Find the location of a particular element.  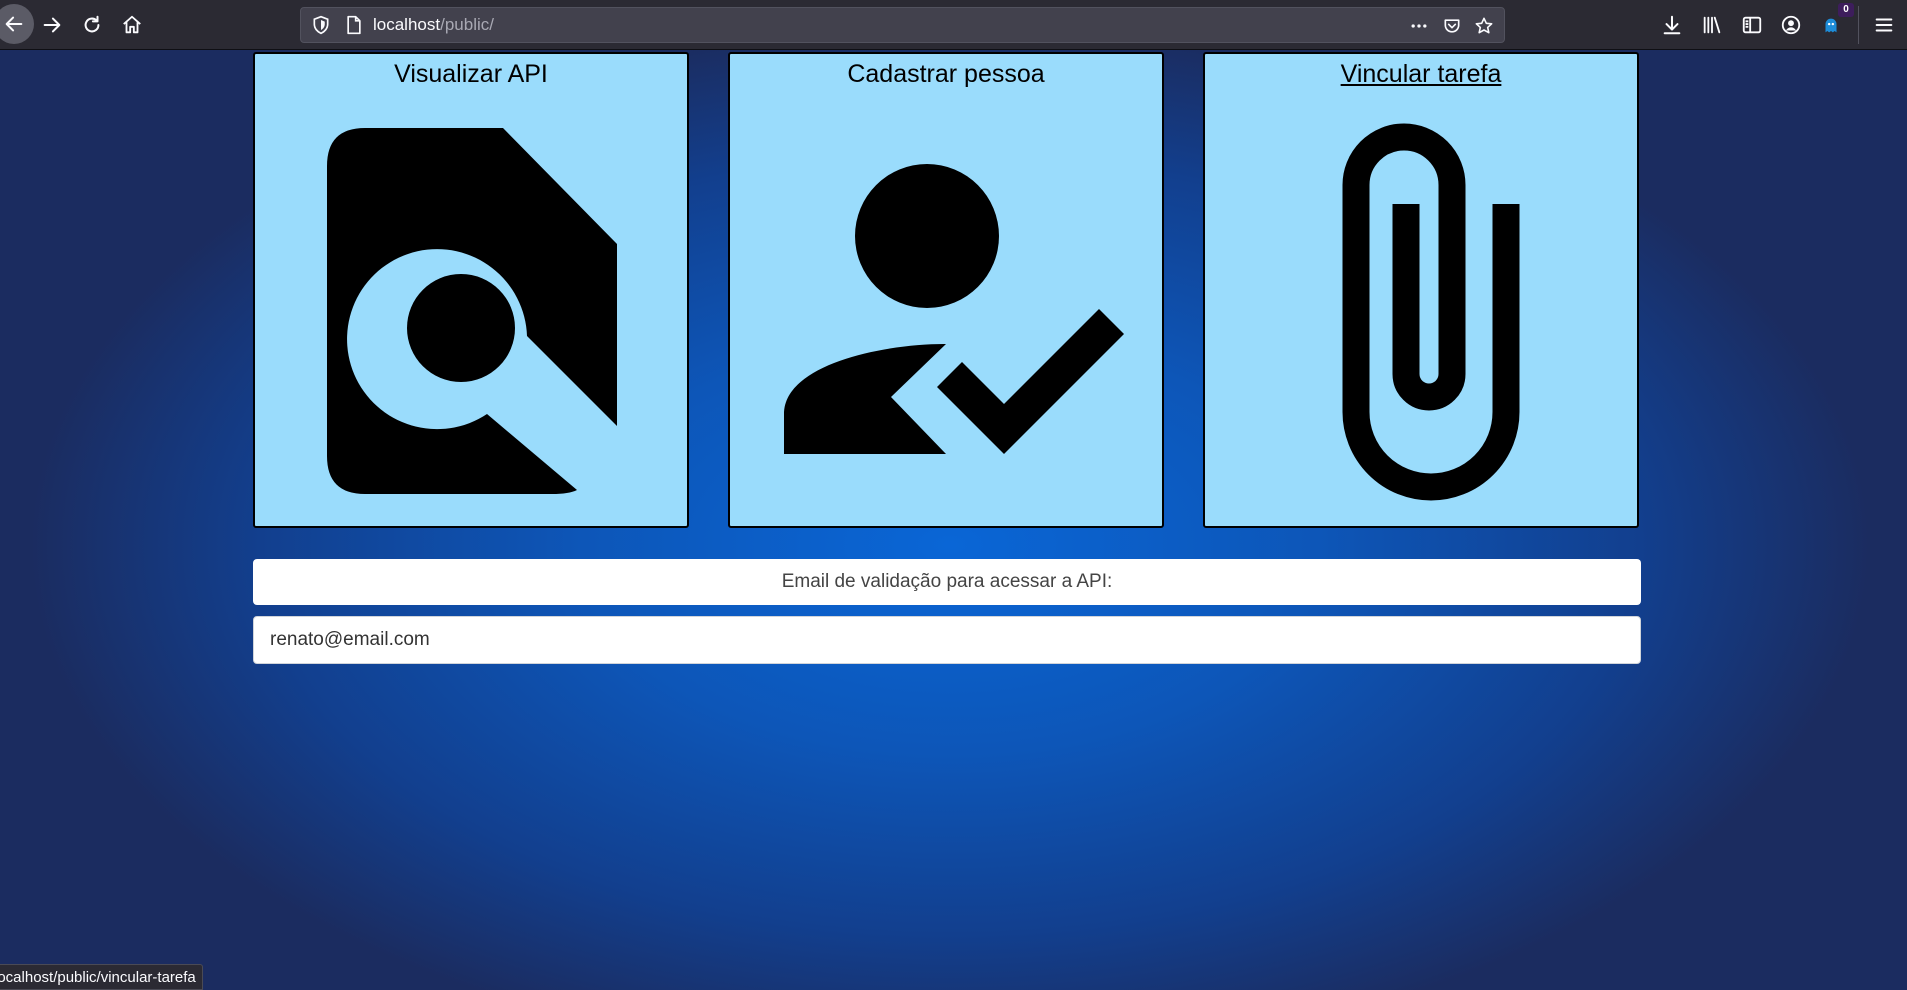

card-title: Vincular tarefa is located at coordinates (1421, 74).